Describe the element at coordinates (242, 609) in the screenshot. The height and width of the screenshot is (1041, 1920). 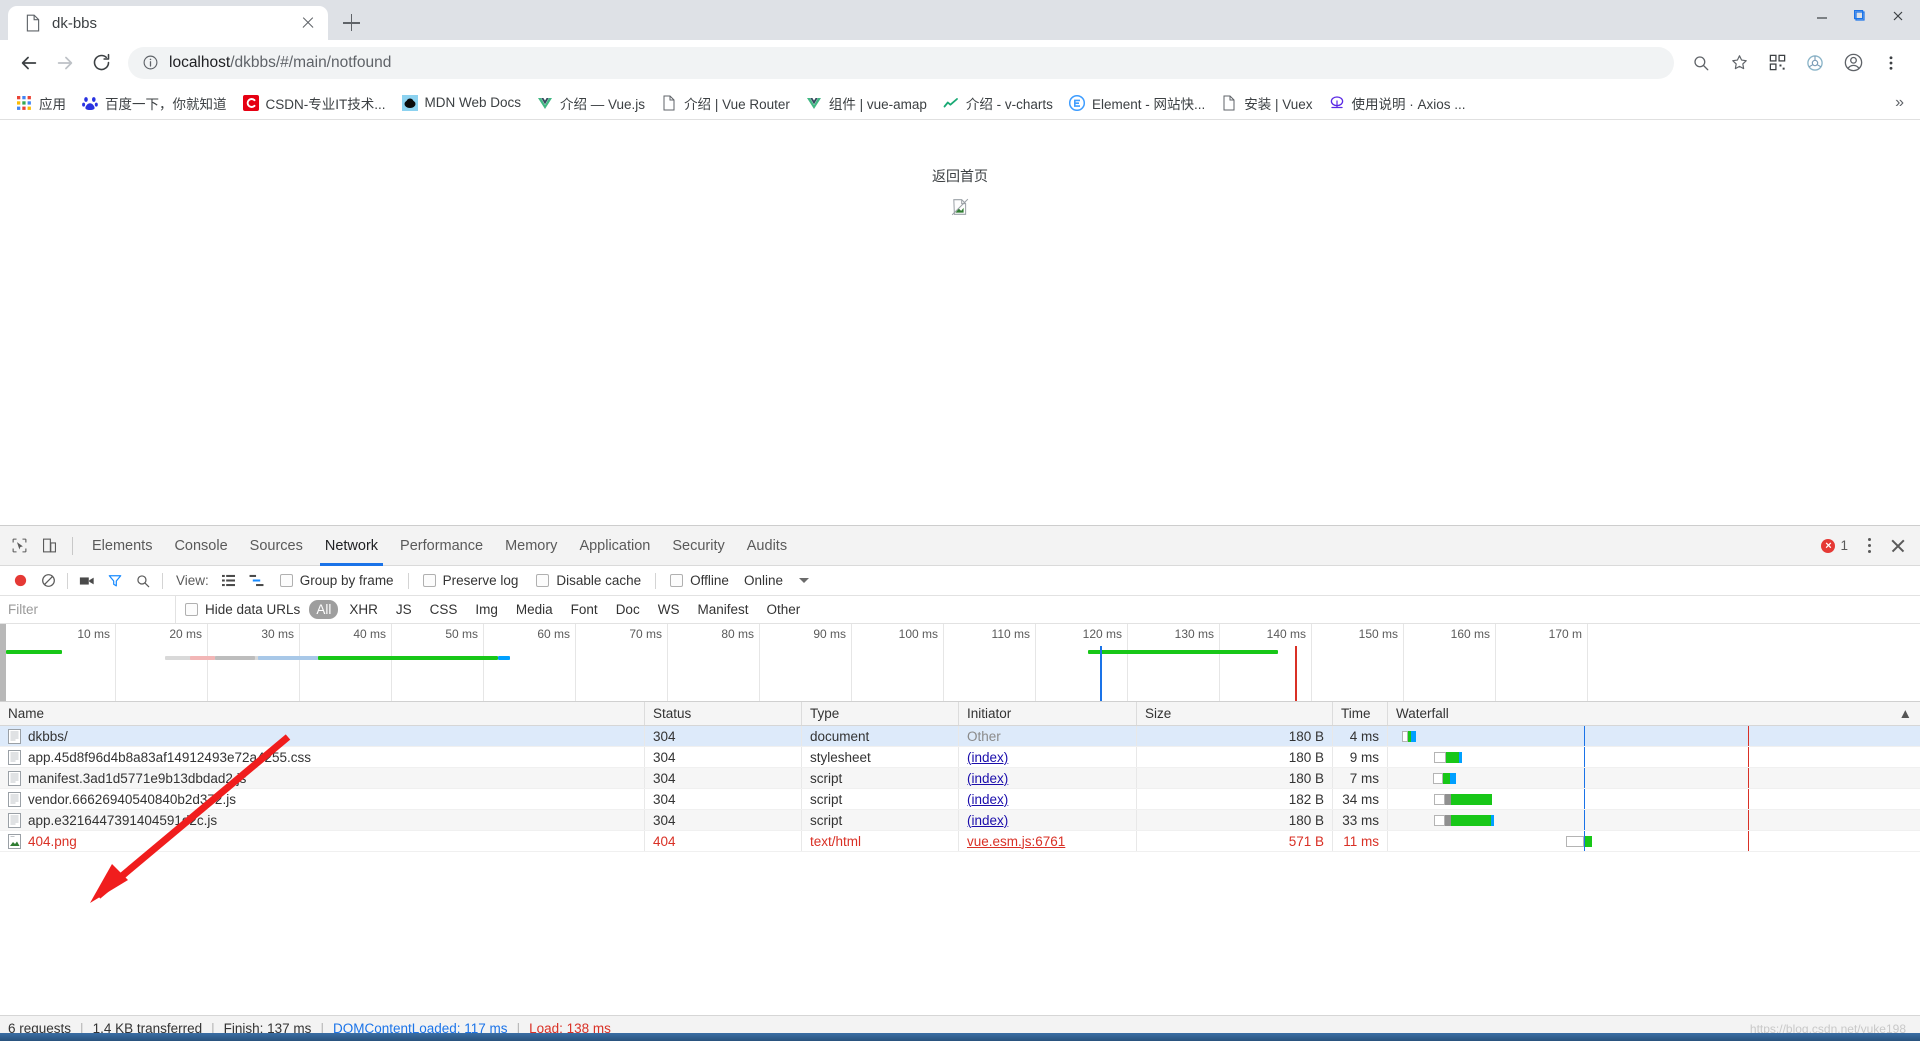
I see `hide-data-urls-checkbox: Hide data URLs` at that location.